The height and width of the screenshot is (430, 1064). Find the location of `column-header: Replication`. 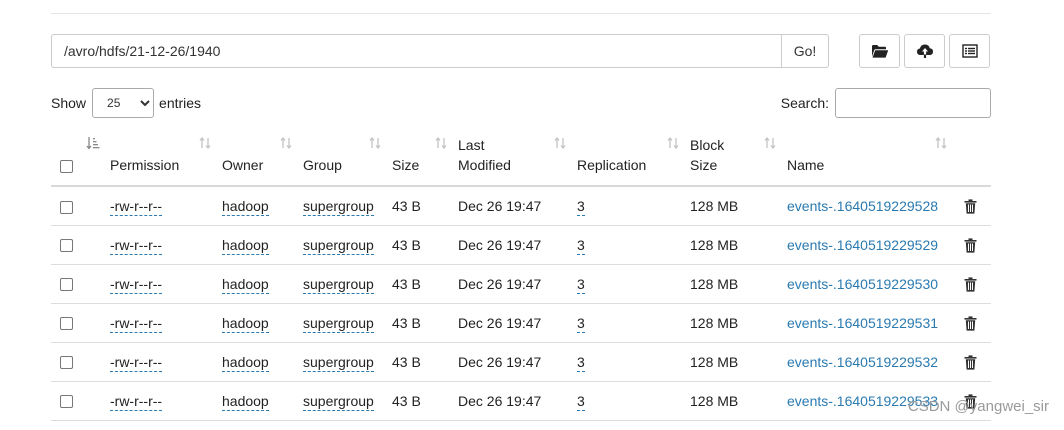

column-header: Replication is located at coordinates (633, 158).